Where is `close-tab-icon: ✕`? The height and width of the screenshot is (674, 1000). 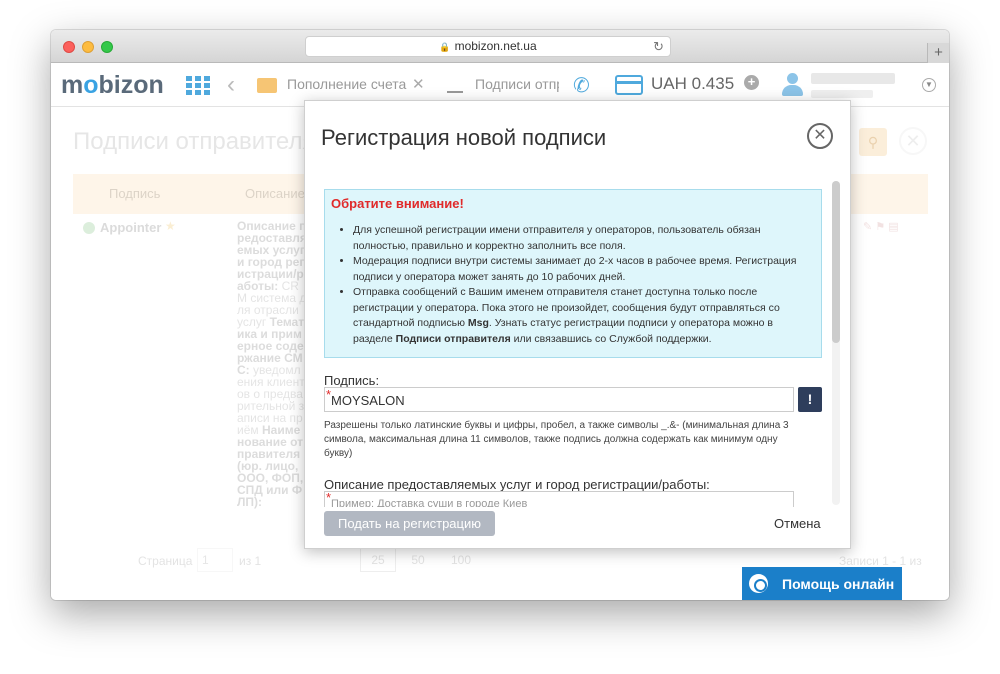 close-tab-icon: ✕ is located at coordinates (418, 84).